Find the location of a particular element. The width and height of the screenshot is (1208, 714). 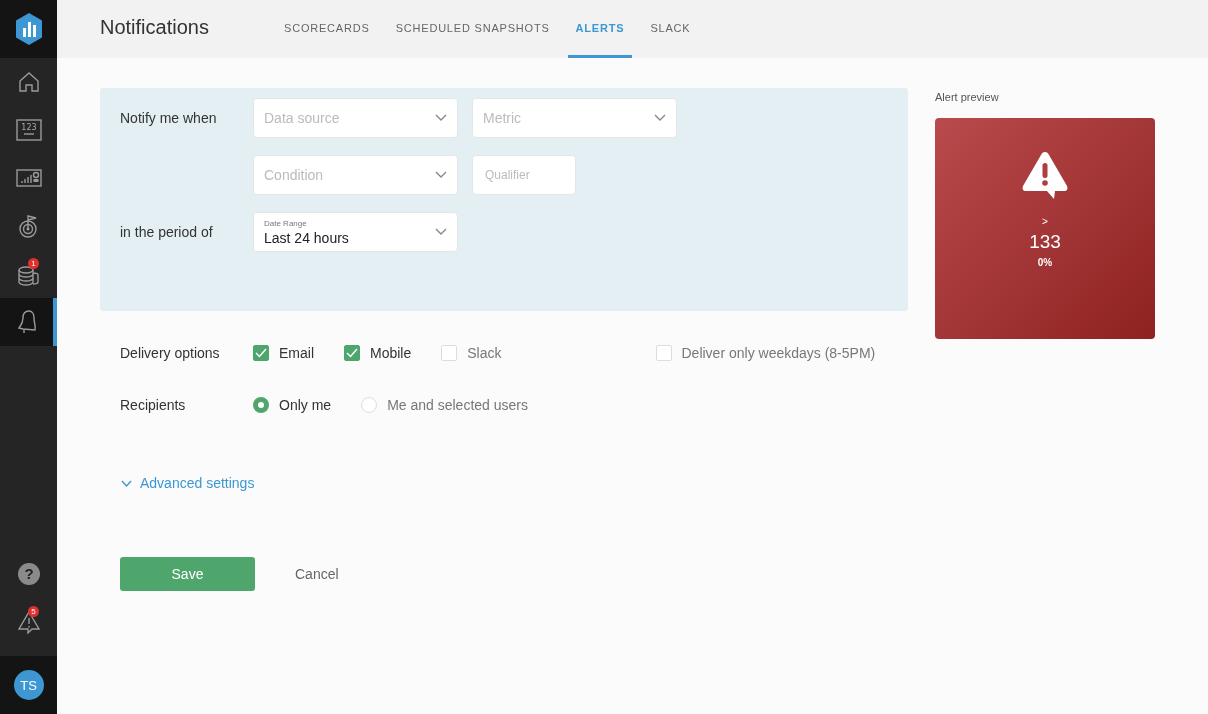

user-avatar: TS is located at coordinates (28, 685).